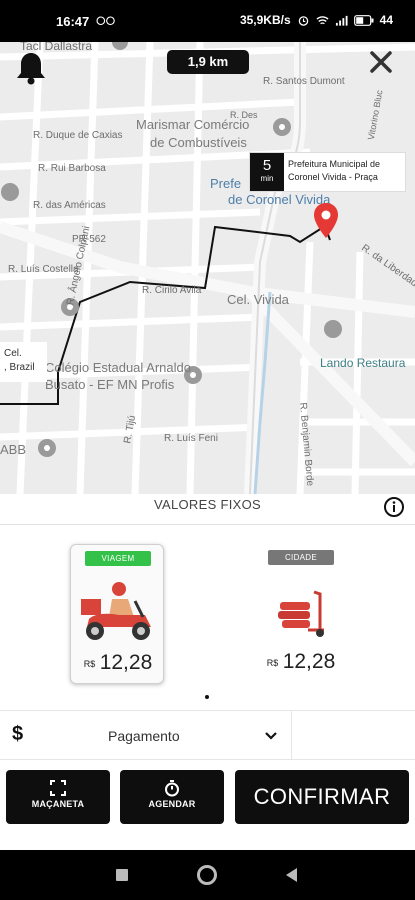 This screenshot has width=415, height=900. Describe the element at coordinates (291, 735) in the screenshot. I see `payment-separator` at that location.